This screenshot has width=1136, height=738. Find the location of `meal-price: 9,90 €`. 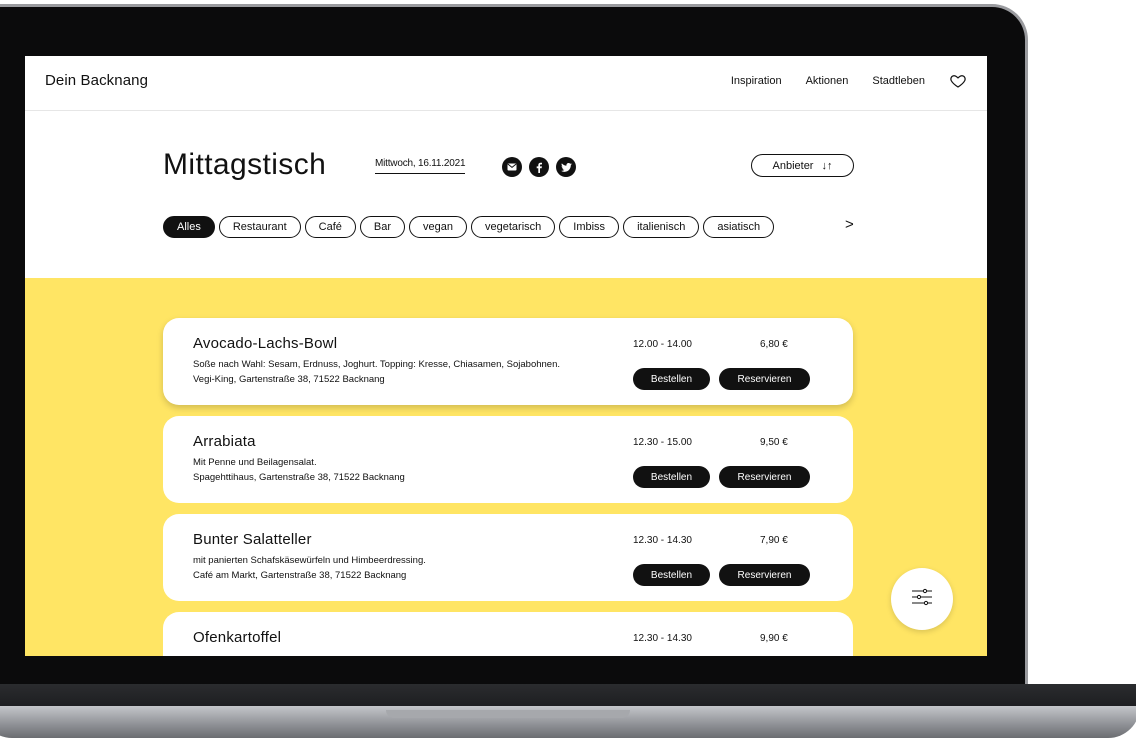

meal-price: 9,90 € is located at coordinates (774, 638).